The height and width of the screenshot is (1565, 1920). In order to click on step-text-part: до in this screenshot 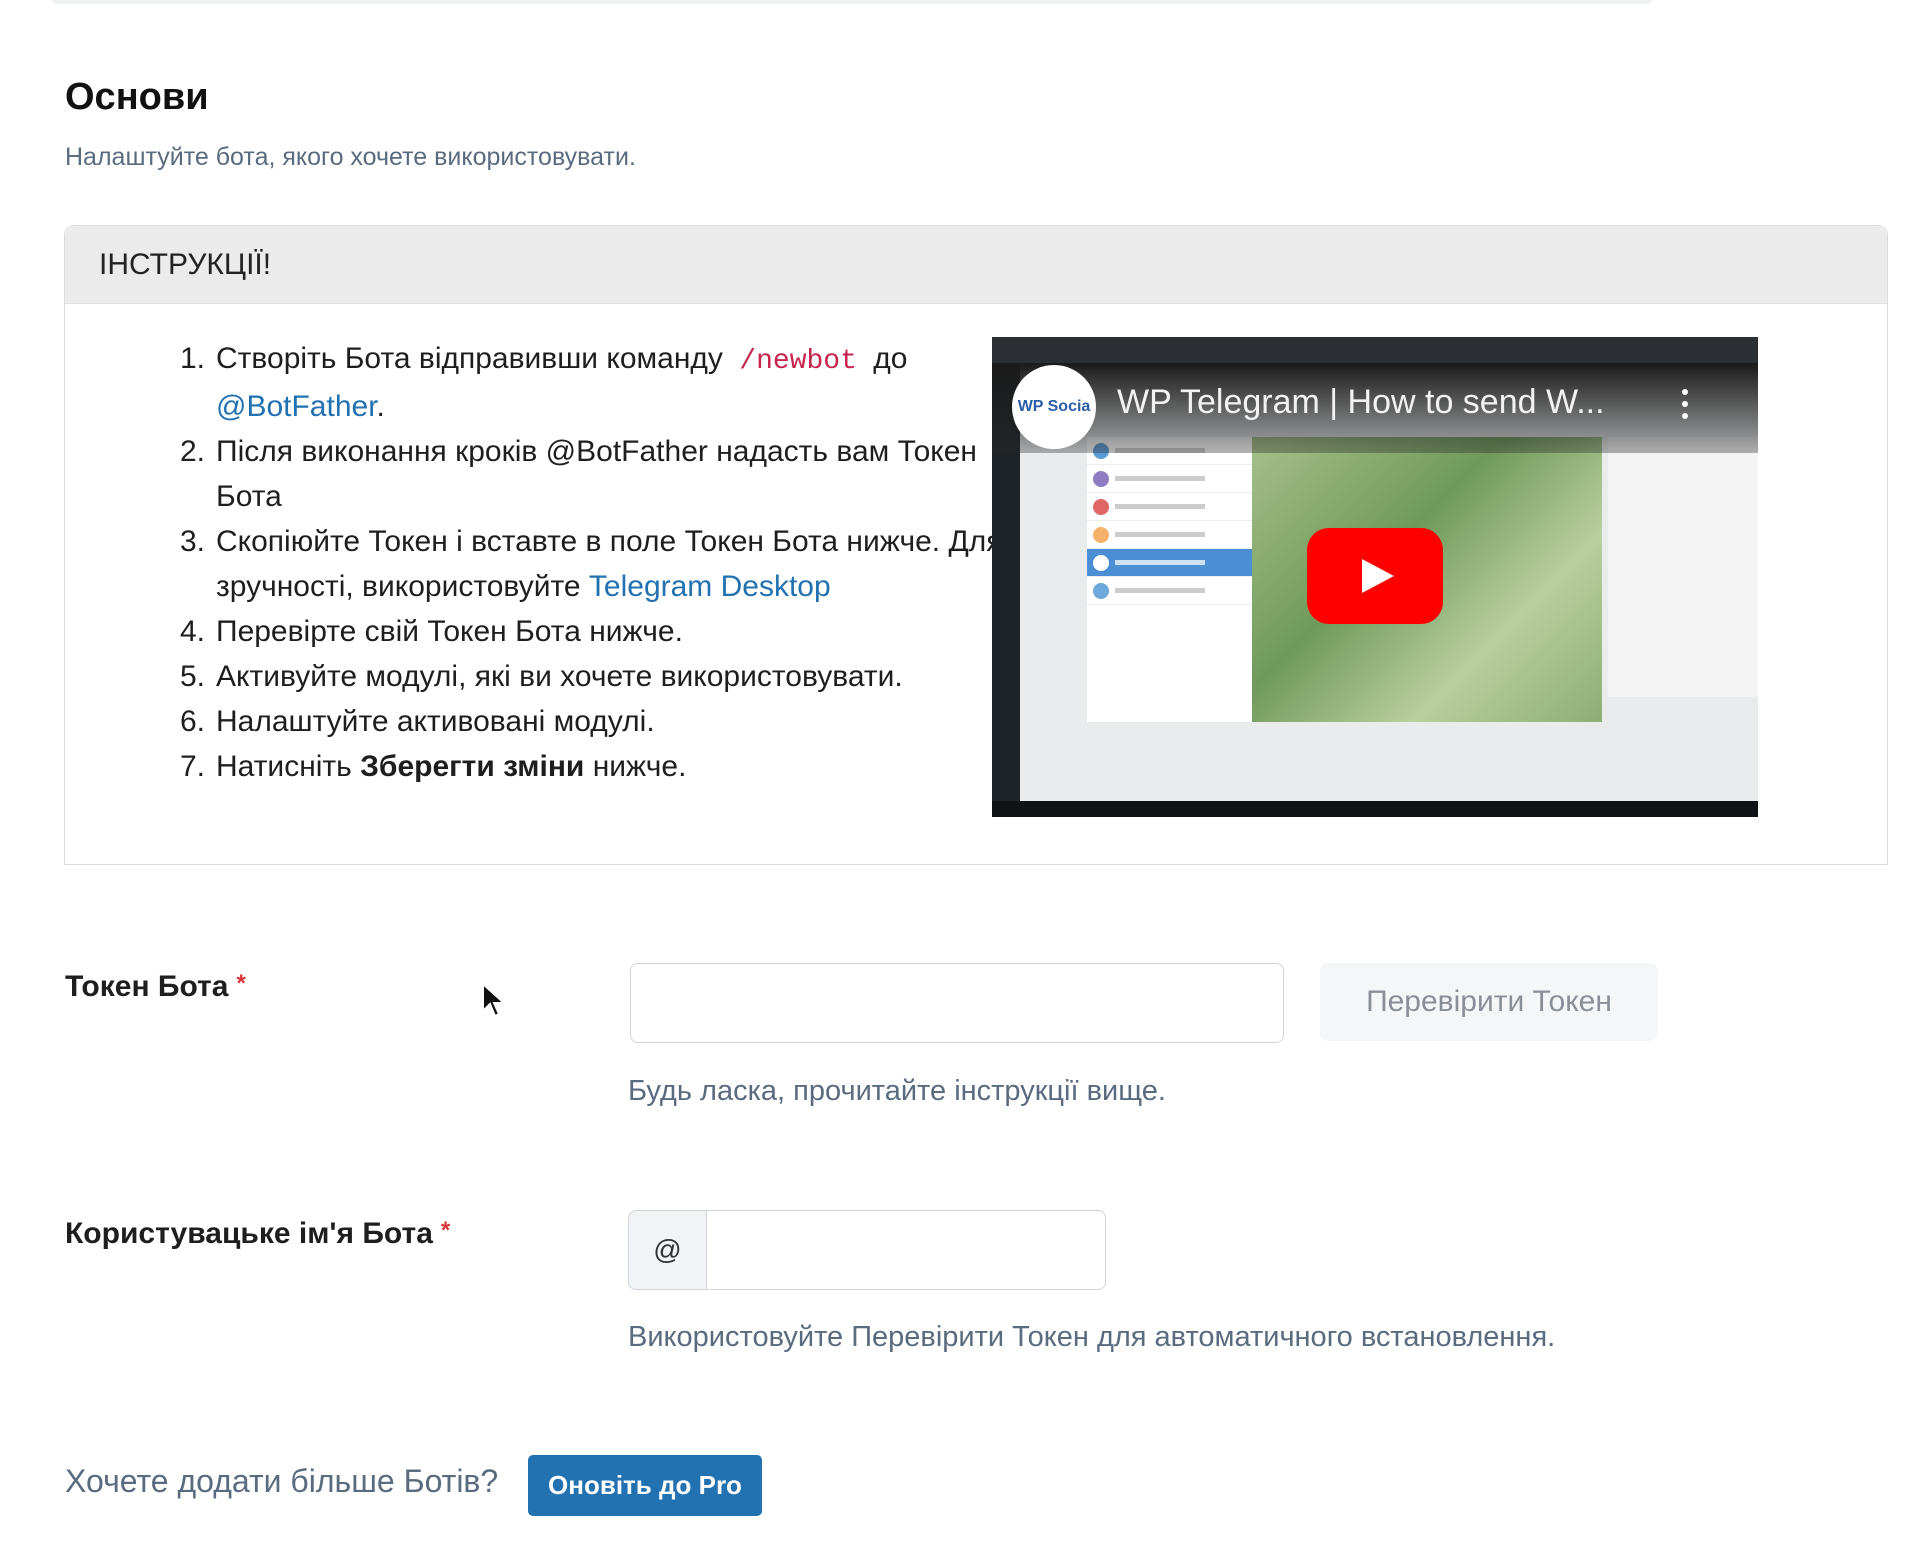, I will do `click(890, 358)`.